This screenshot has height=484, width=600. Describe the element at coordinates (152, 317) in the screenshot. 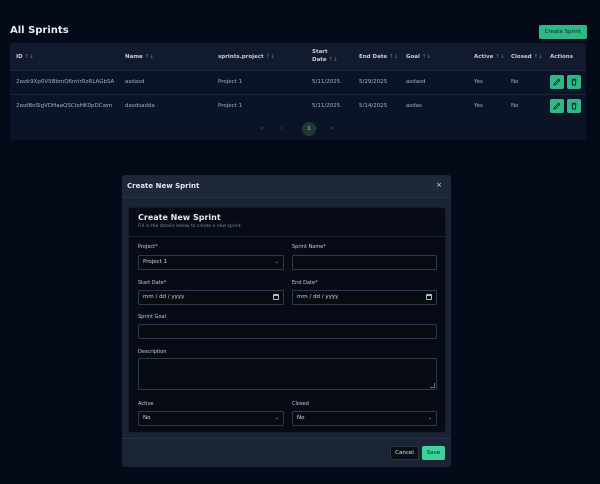

I see `sprint-goal-label: Sprint Goal` at that location.